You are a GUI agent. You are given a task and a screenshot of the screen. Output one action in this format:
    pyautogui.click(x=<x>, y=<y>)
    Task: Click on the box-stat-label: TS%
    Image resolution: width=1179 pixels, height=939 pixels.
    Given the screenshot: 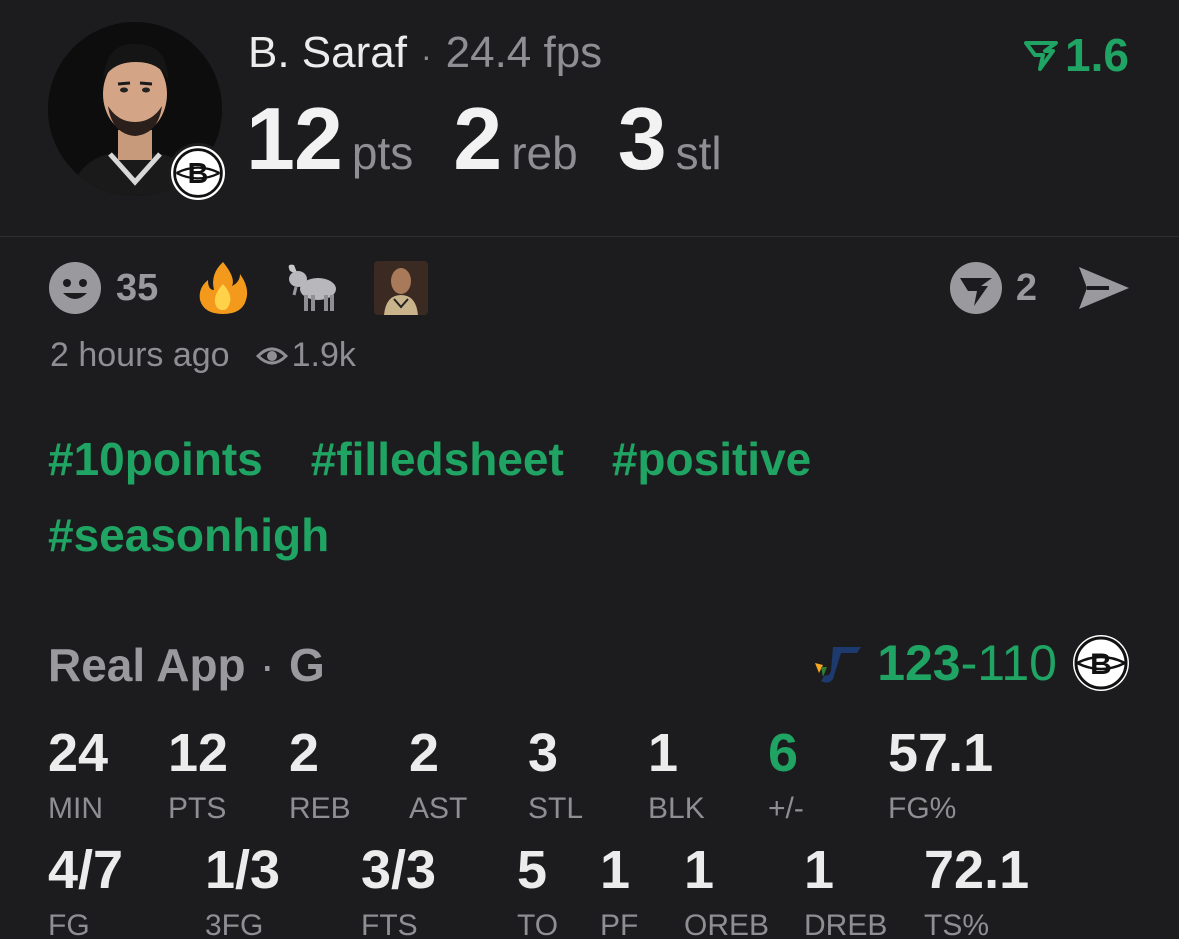 What is the action you would take?
    pyautogui.click(x=957, y=924)
    